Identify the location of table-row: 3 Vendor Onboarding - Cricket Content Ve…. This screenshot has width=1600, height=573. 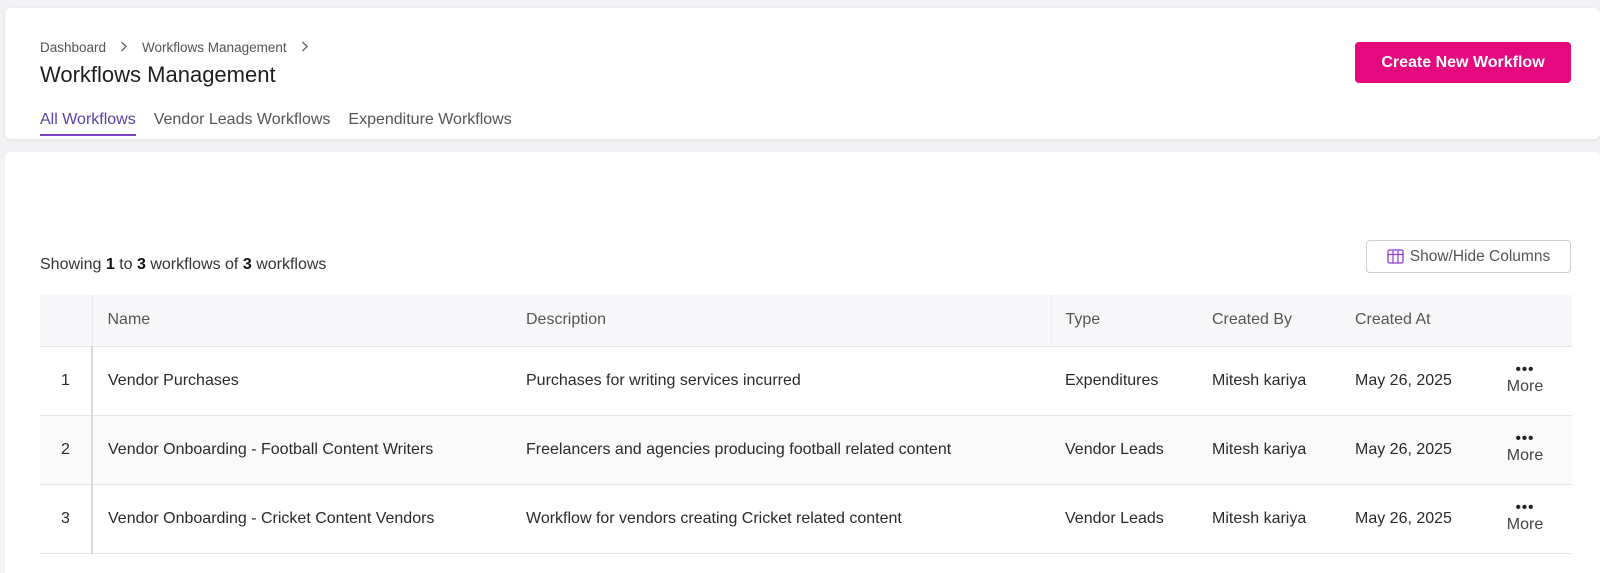
(806, 519).